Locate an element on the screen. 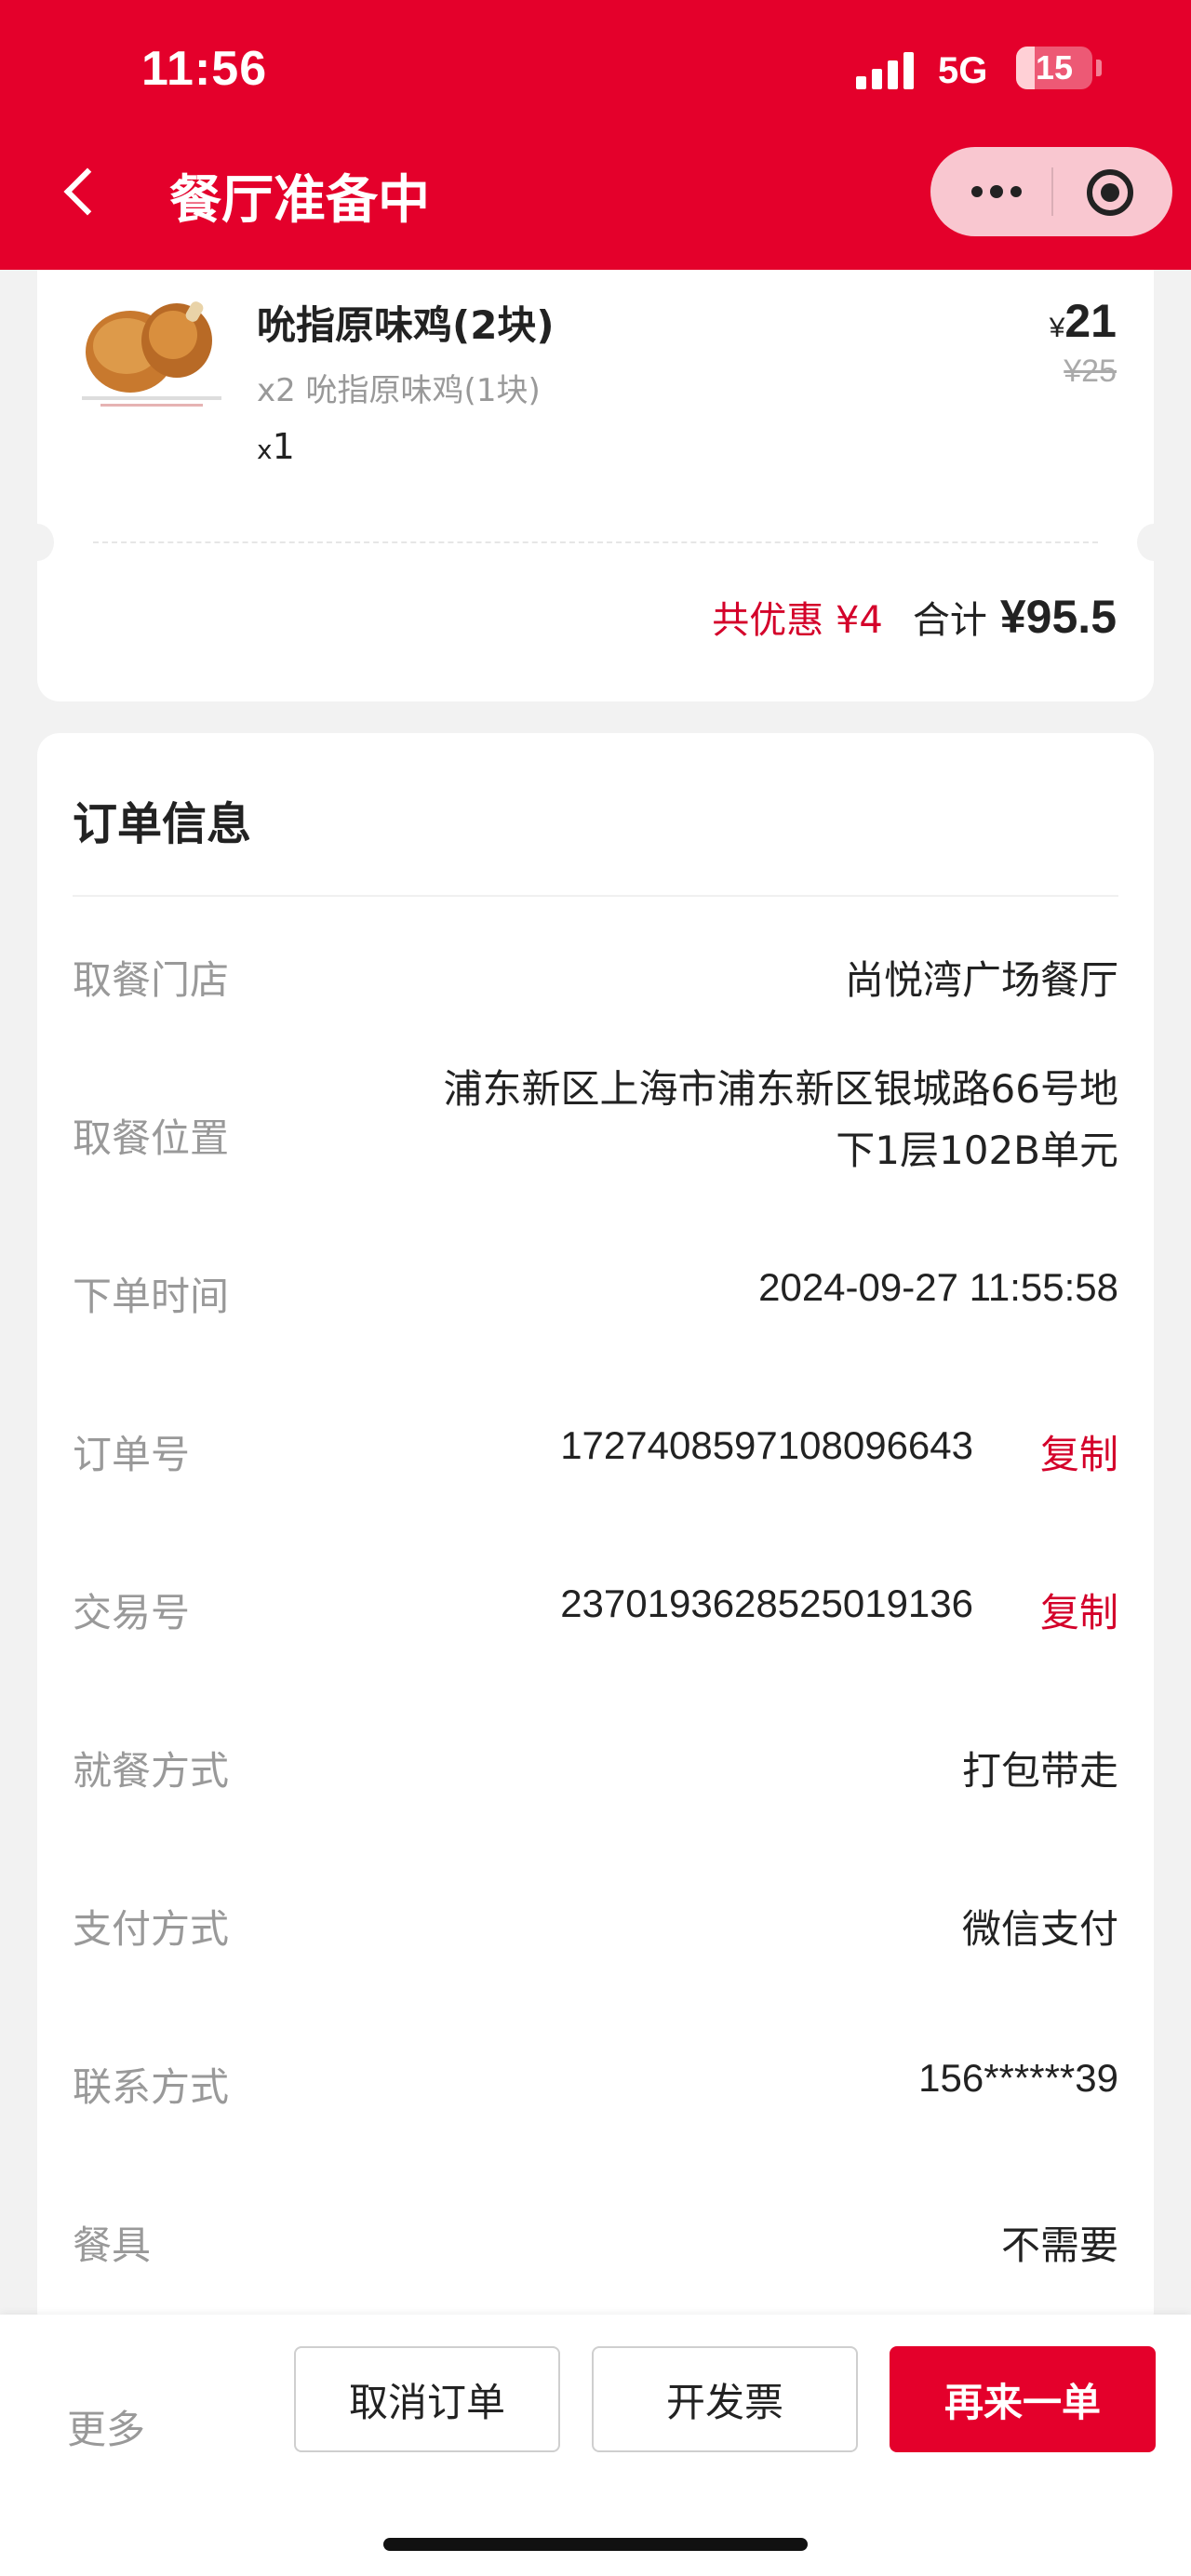  copy-trade-no-button: 复制 is located at coordinates (1079, 1610).